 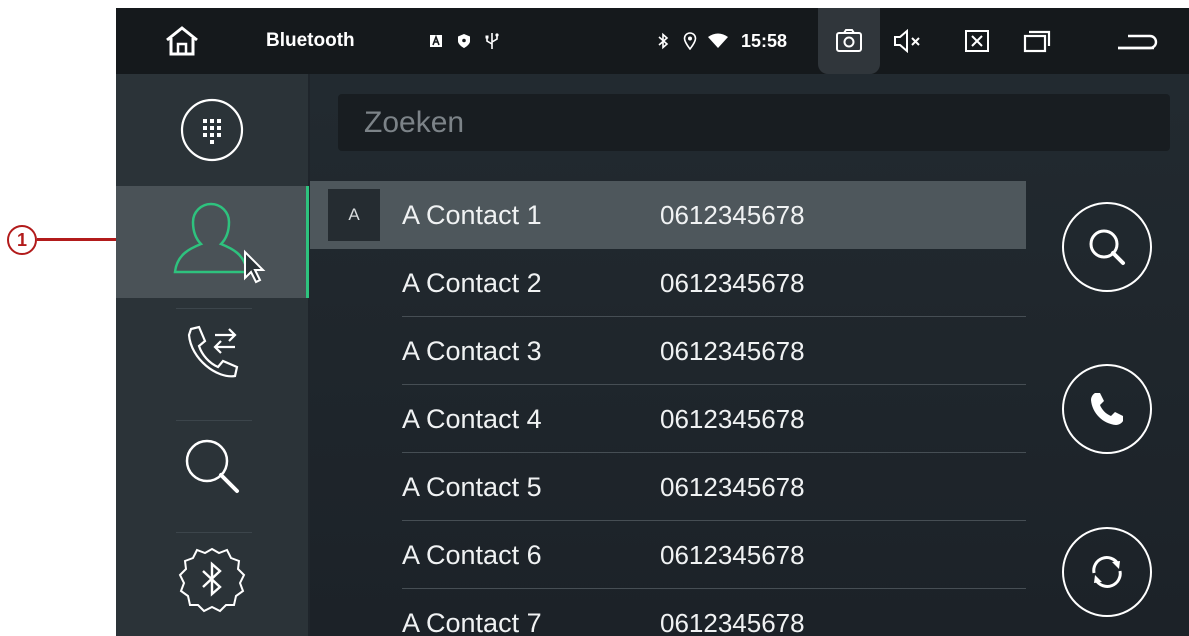 I want to click on contact-name: A Contact 5, so click(x=472, y=487).